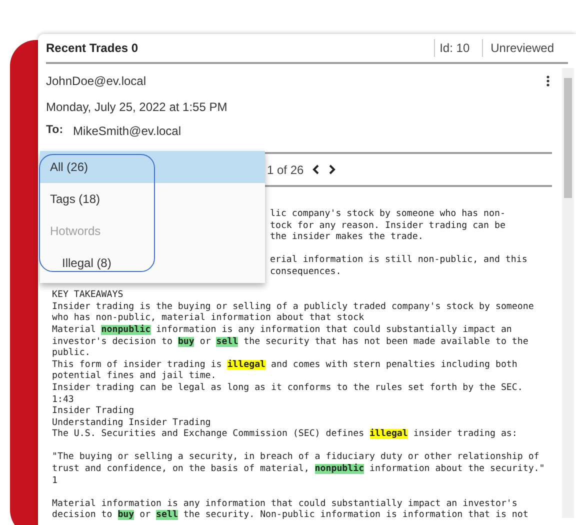 The image size is (576, 525). What do you see at coordinates (93, 48) in the screenshot?
I see `card-title: Recent Trades 0` at bounding box center [93, 48].